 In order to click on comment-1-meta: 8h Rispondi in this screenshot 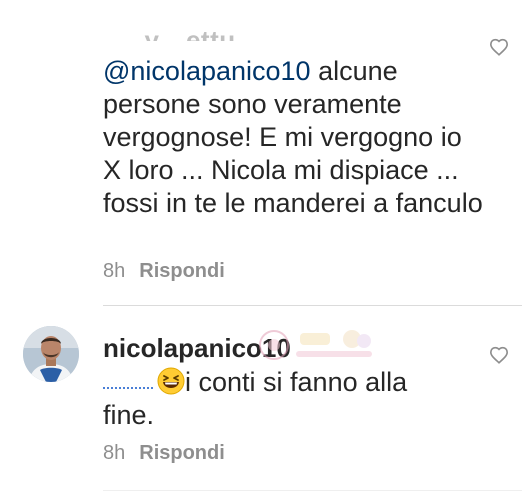, I will do `click(164, 271)`.